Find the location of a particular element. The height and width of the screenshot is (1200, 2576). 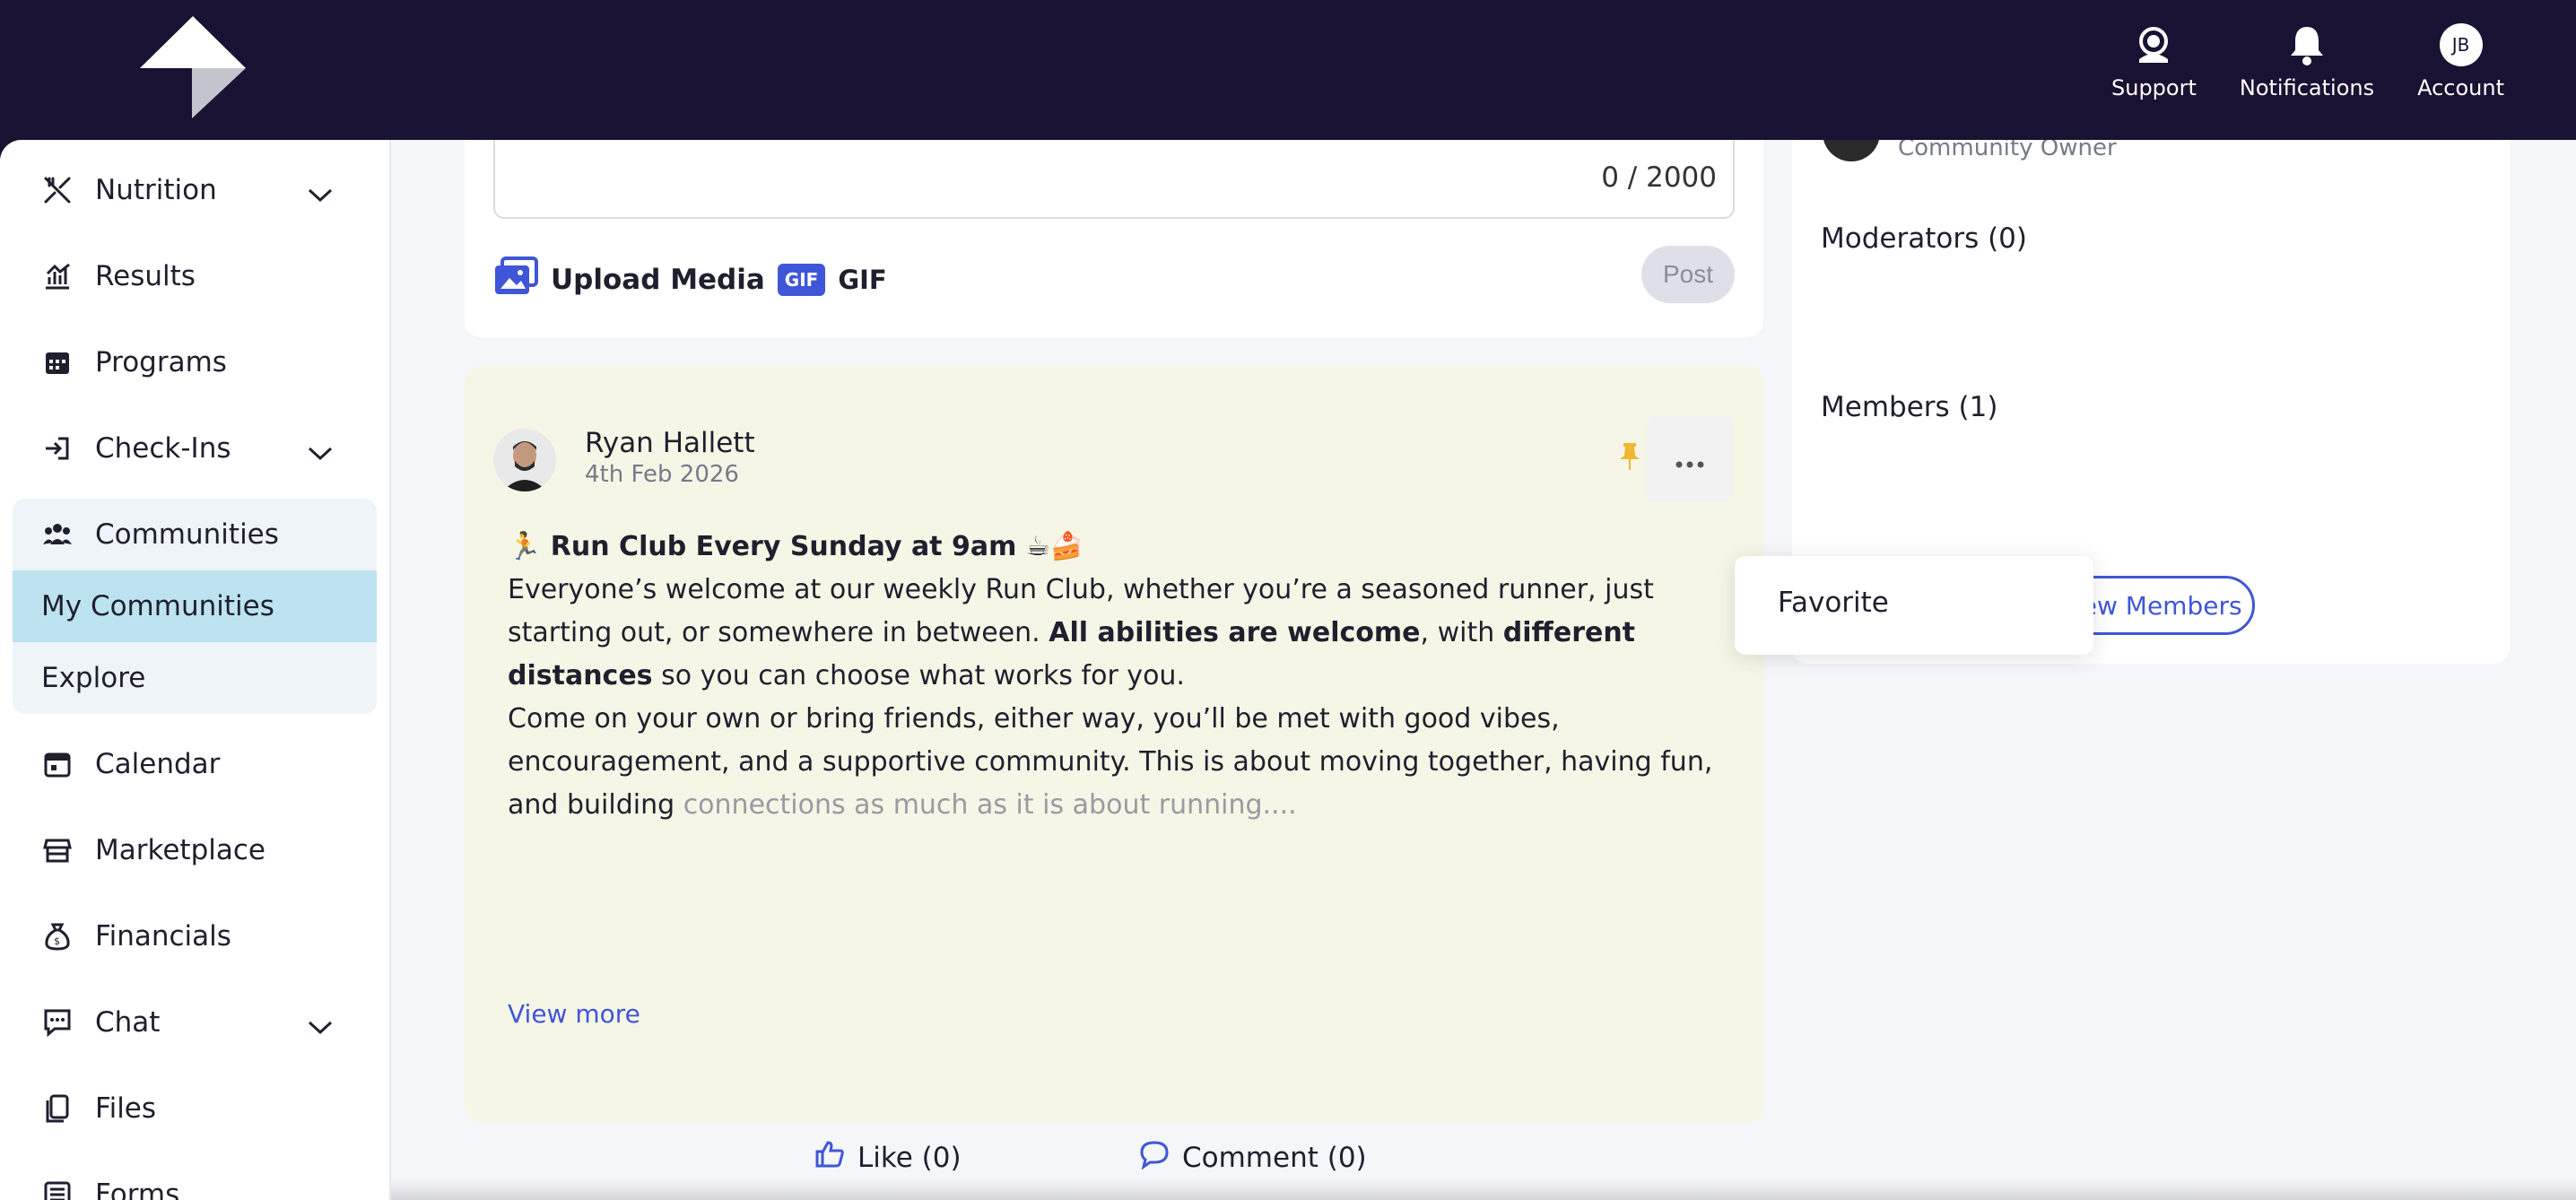

sidebar-item-communities: Communities is located at coordinates (195, 534).